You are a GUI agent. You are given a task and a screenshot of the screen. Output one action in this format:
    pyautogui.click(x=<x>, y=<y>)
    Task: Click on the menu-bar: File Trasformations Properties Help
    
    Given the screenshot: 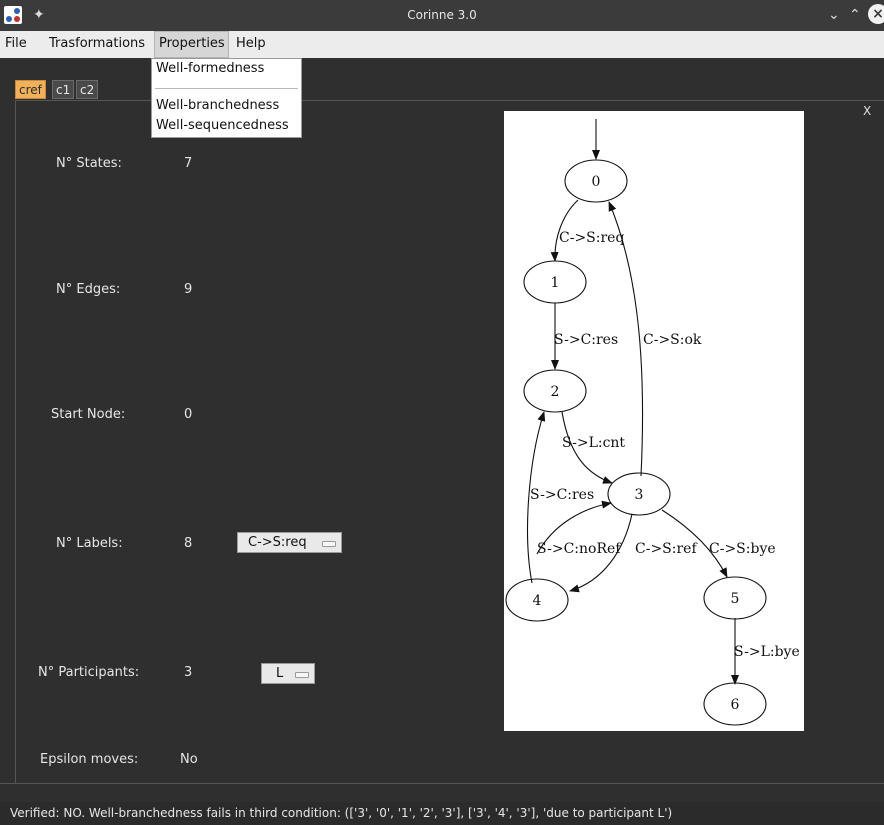 What is the action you would take?
    pyautogui.click(x=442, y=44)
    